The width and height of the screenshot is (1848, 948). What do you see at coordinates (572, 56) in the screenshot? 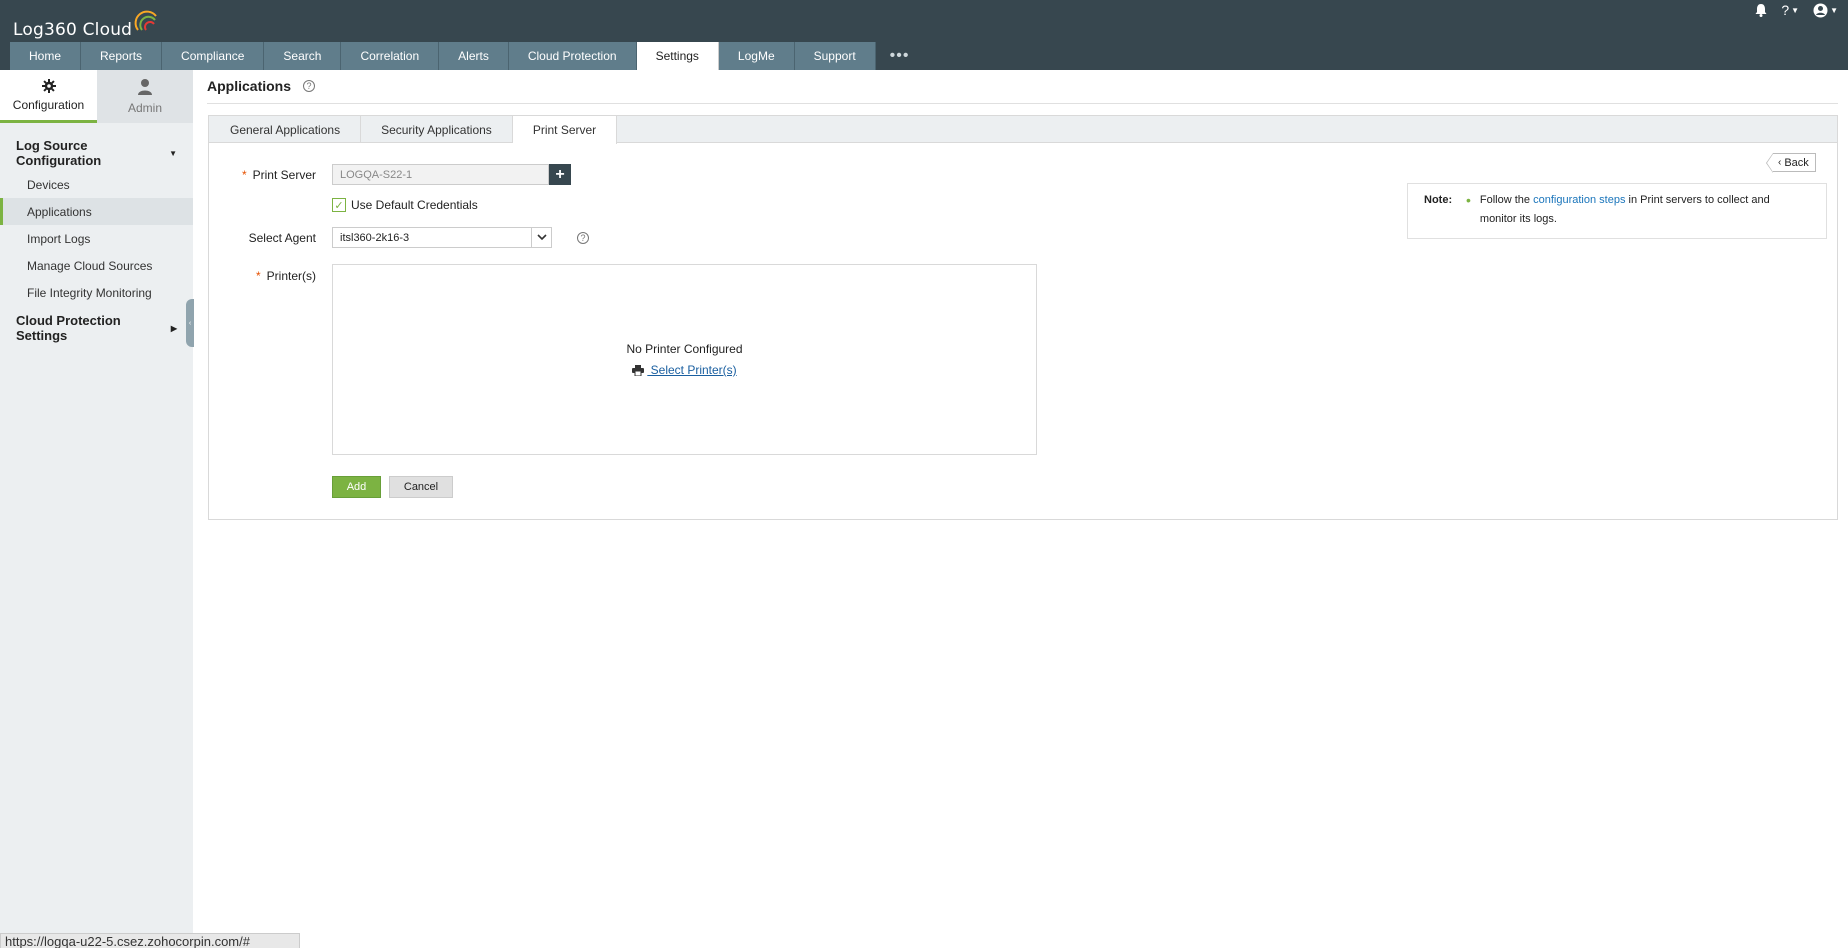
I see `nav-tab-cloud-protection: Cloud Protection` at bounding box center [572, 56].